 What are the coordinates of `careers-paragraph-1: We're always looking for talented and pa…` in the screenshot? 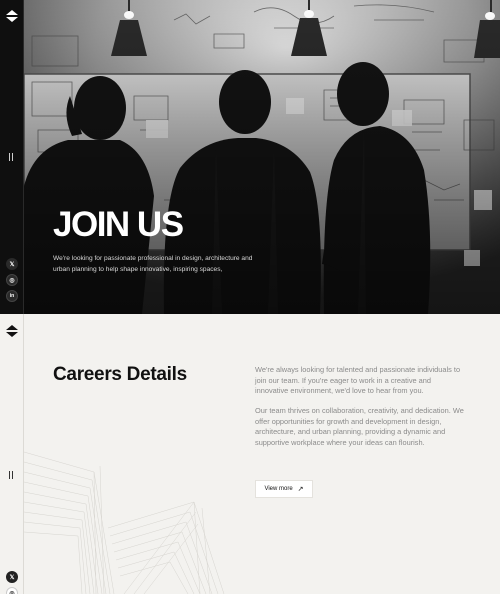 It's located at (358, 380).